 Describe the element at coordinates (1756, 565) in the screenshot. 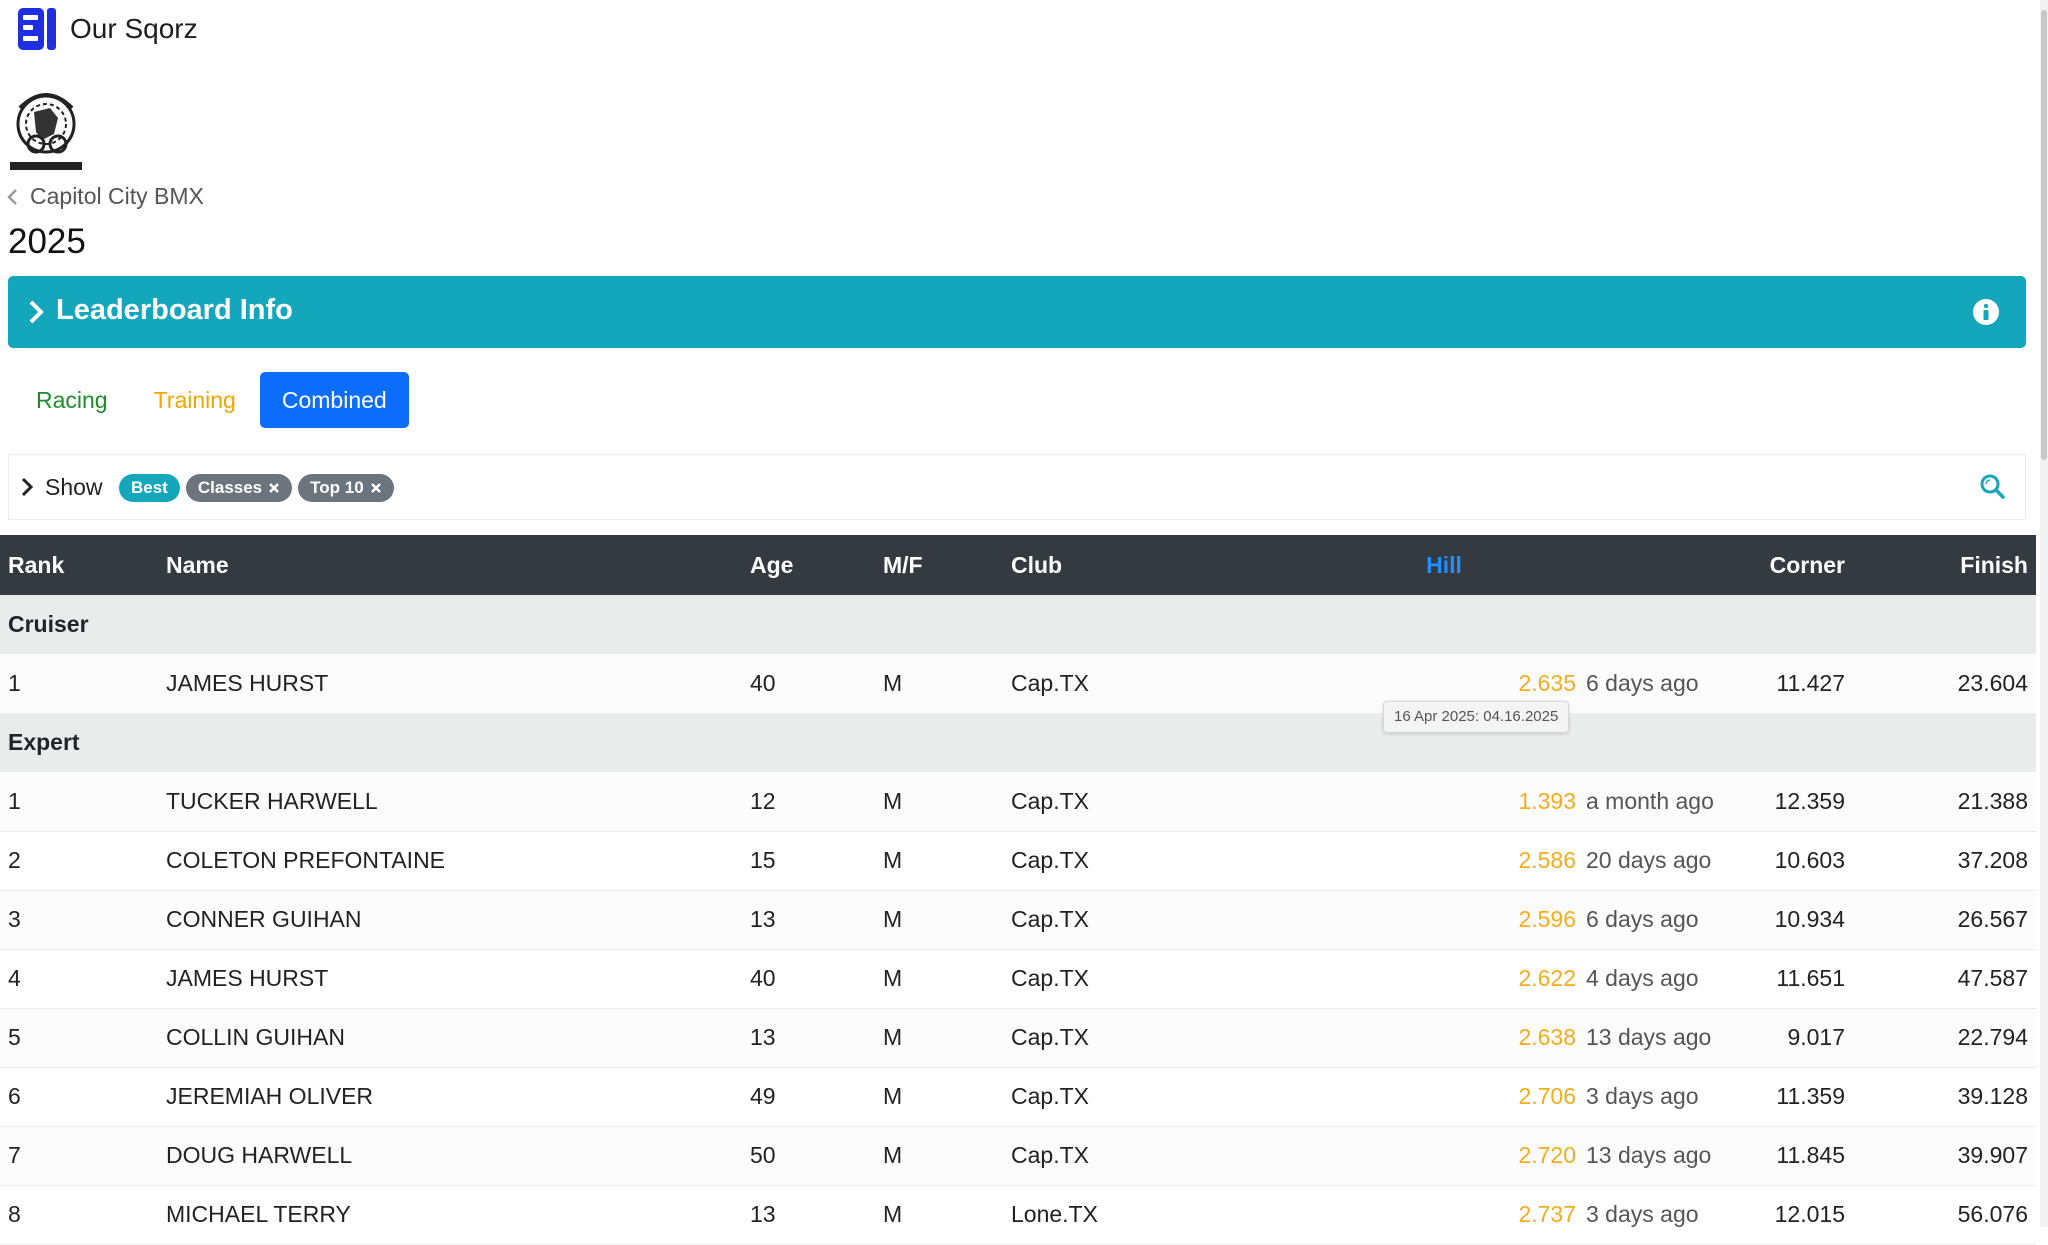

I see `col-corner: Corner` at that location.